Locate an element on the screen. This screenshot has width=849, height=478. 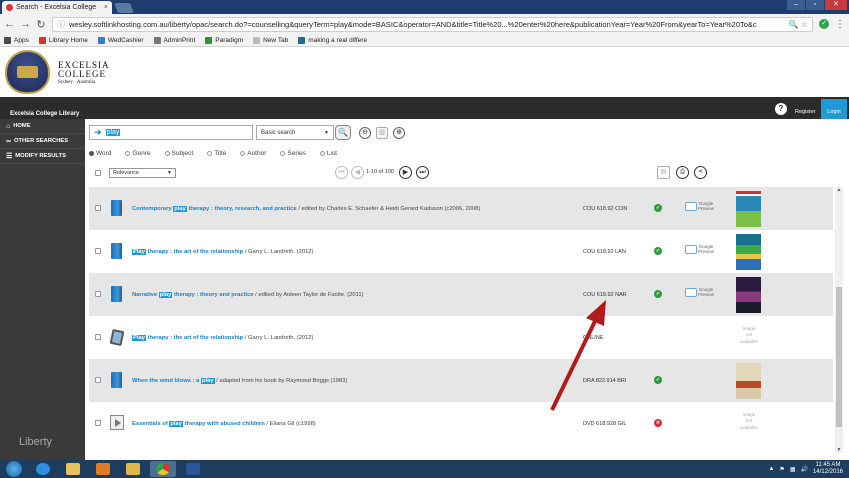
chrome-icon is located at coordinates (163, 469).